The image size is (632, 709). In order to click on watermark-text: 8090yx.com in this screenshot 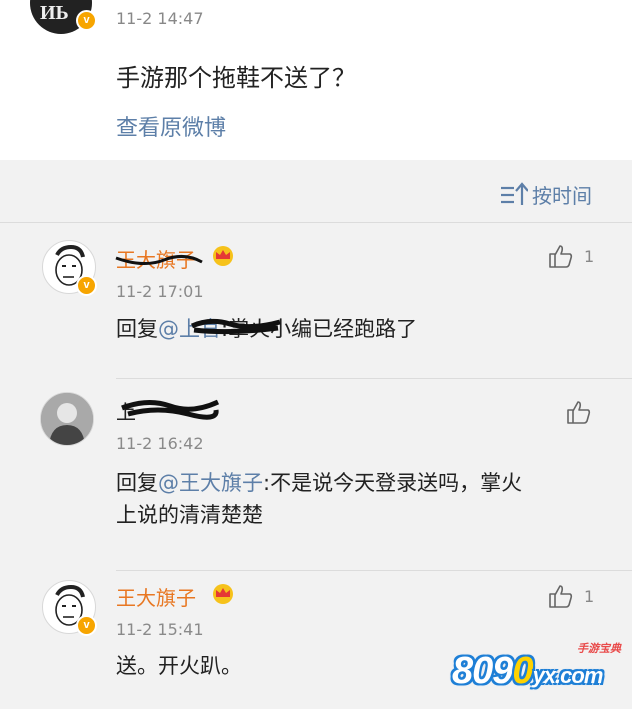, I will do `click(528, 671)`.